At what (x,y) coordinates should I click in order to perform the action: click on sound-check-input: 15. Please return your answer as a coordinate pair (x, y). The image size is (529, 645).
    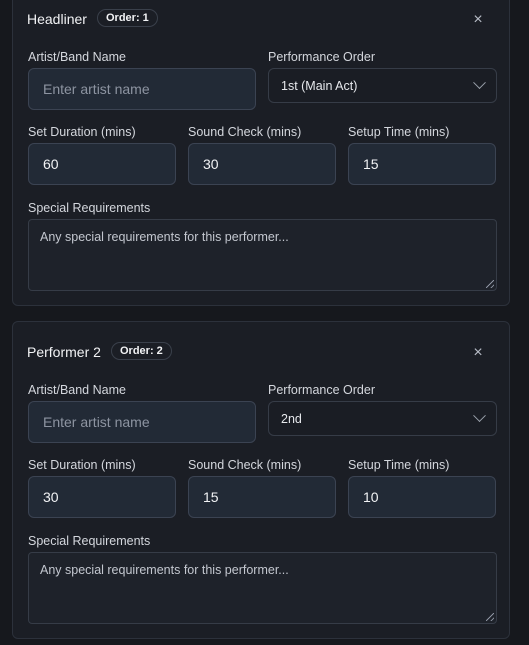
    Looking at the image, I should click on (262, 497).